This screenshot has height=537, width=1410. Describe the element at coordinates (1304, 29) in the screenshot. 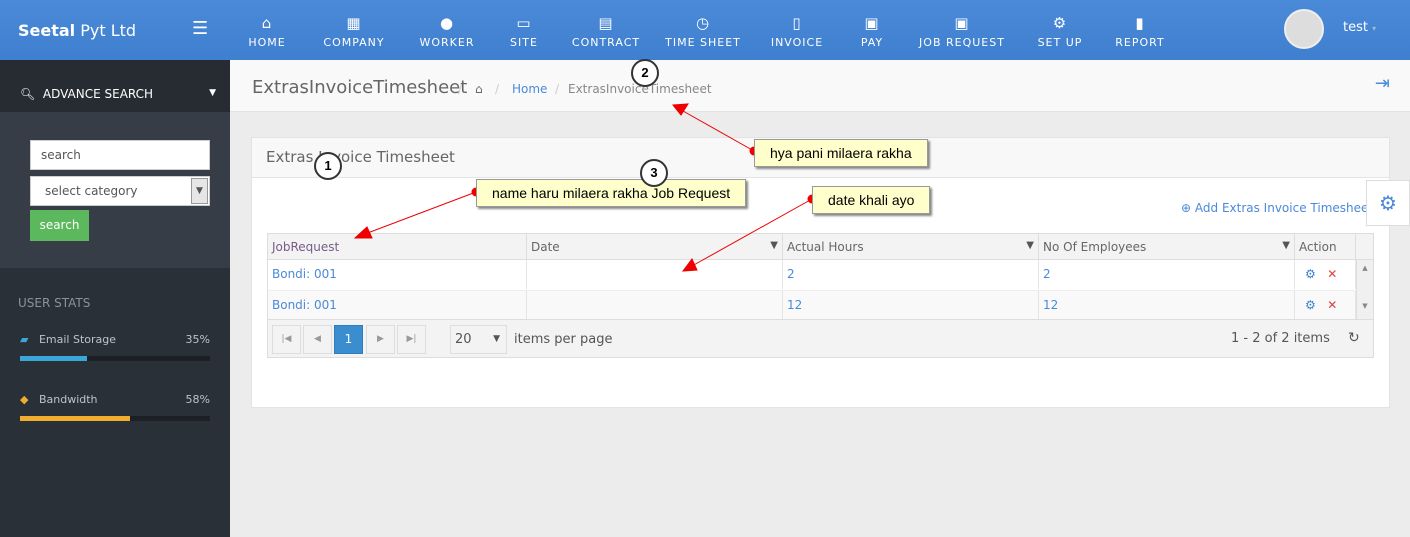

I see `avatar` at that location.